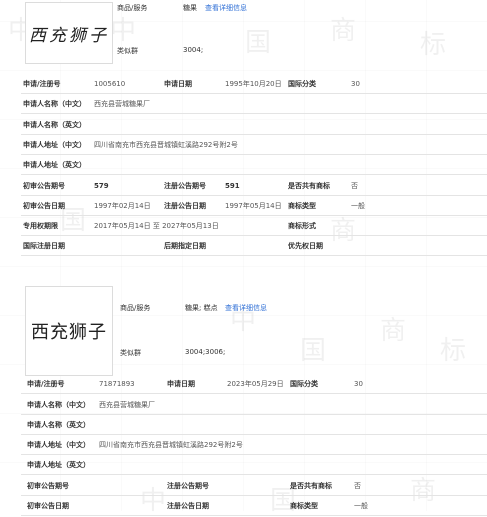  I want to click on reg-no-value: 1005610, so click(110, 83).